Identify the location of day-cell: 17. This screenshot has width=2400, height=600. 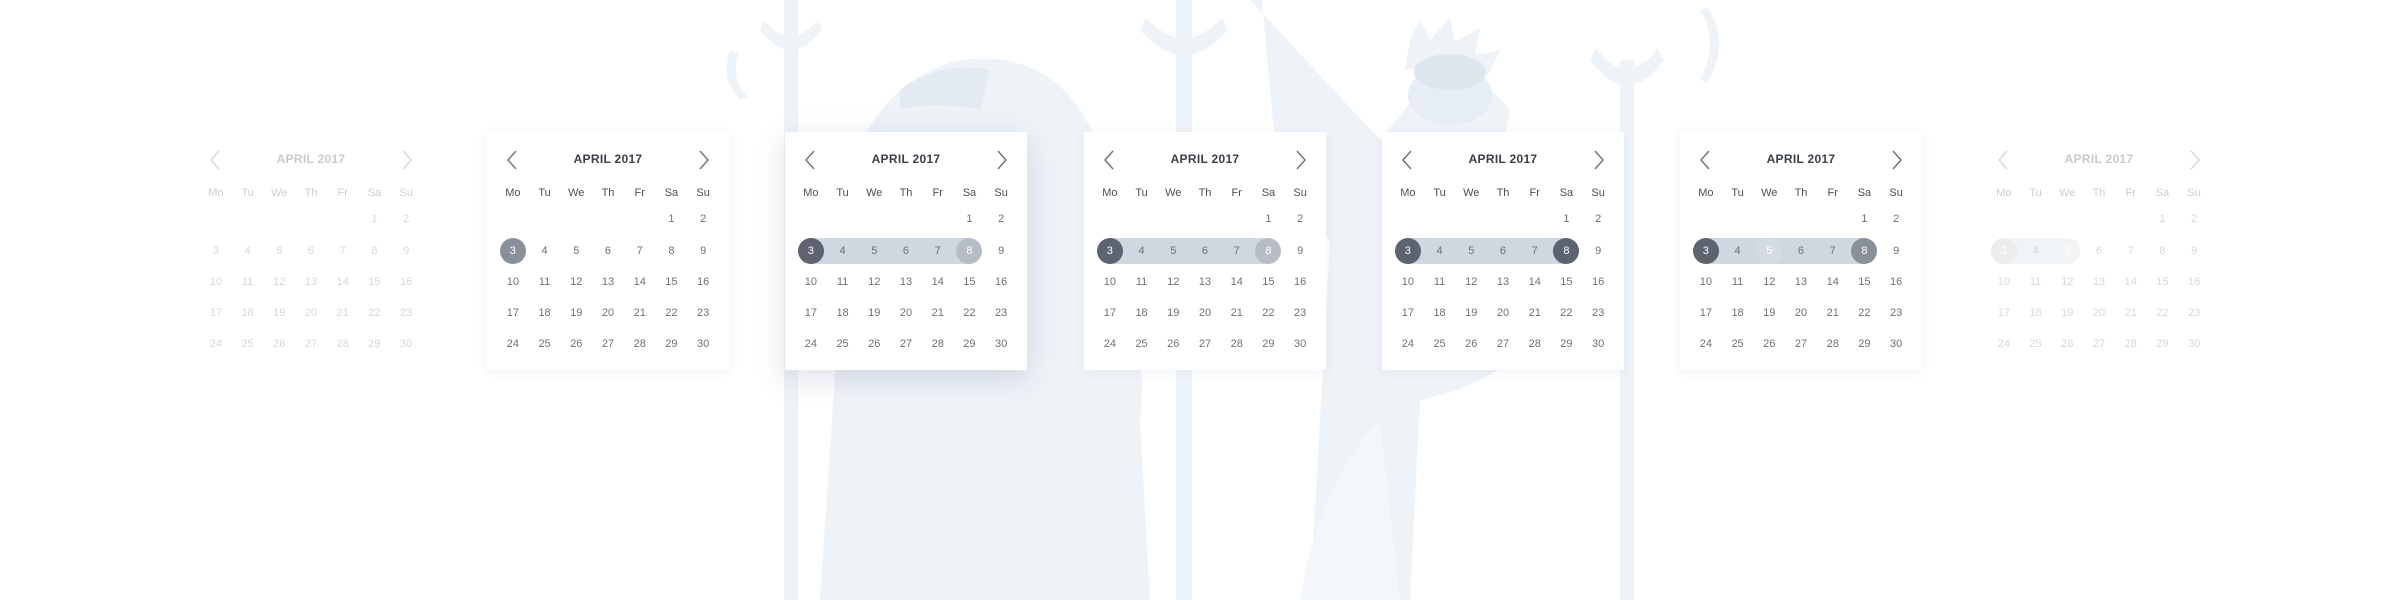
(1110, 313).